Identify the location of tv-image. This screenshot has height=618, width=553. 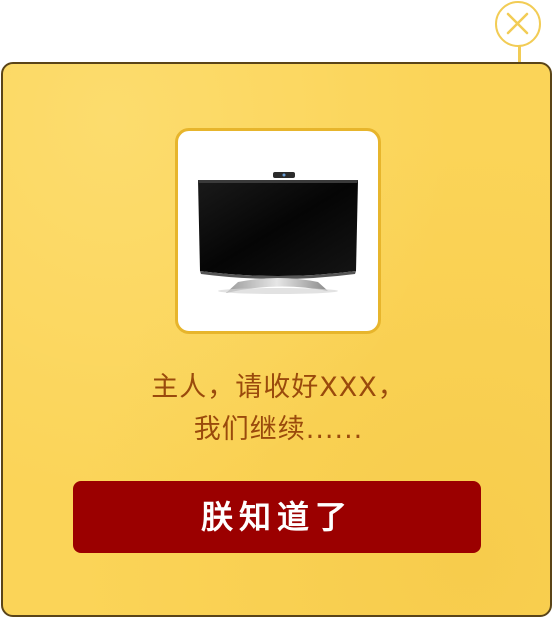
(278, 233).